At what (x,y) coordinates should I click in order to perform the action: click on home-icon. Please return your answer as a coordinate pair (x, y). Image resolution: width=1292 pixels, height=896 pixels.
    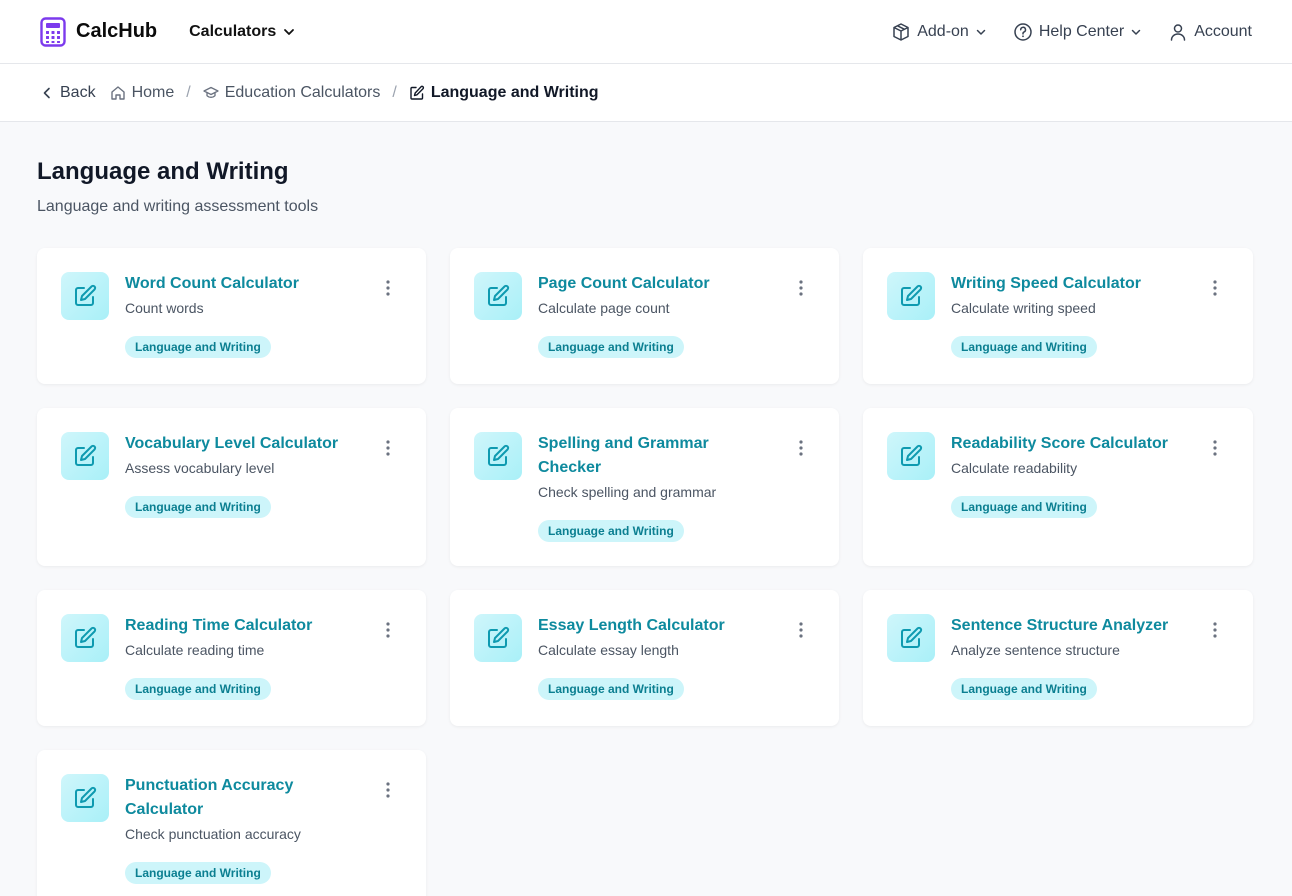
    Looking at the image, I should click on (118, 93).